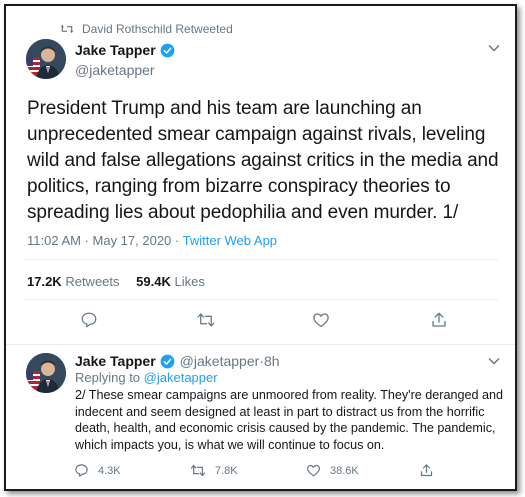 This screenshot has height=497, width=525. Describe the element at coordinates (170, 281) in the screenshot. I see `likes-stat: 59.4K Likes` at that location.